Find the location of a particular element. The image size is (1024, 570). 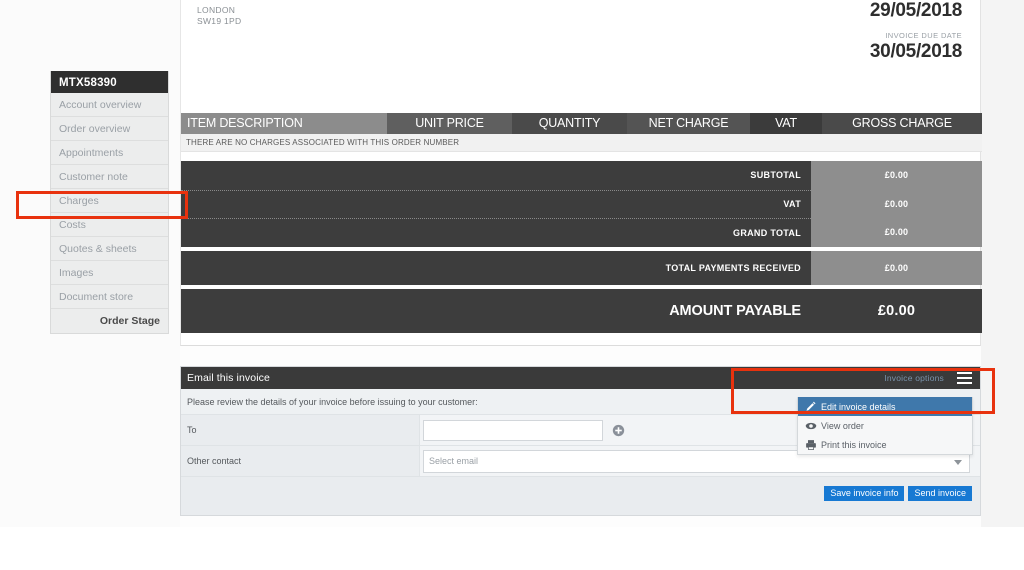

send-invoice-button: Send invoice is located at coordinates (940, 493).